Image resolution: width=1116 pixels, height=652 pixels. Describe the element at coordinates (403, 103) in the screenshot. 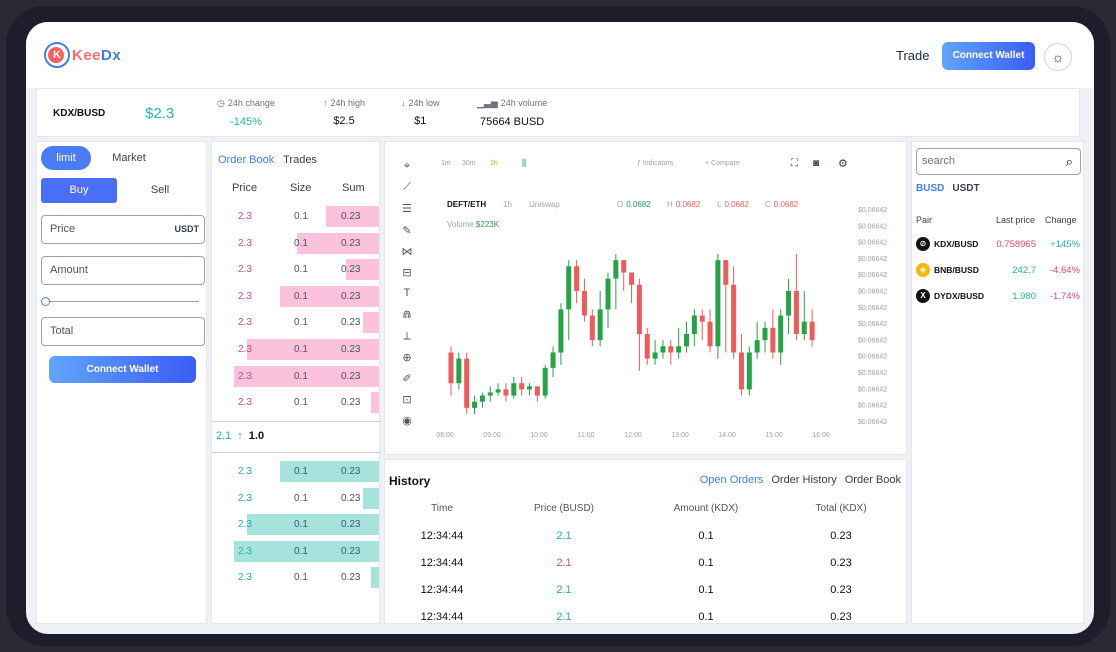

I see `arrow-down-icon: ↓` at that location.